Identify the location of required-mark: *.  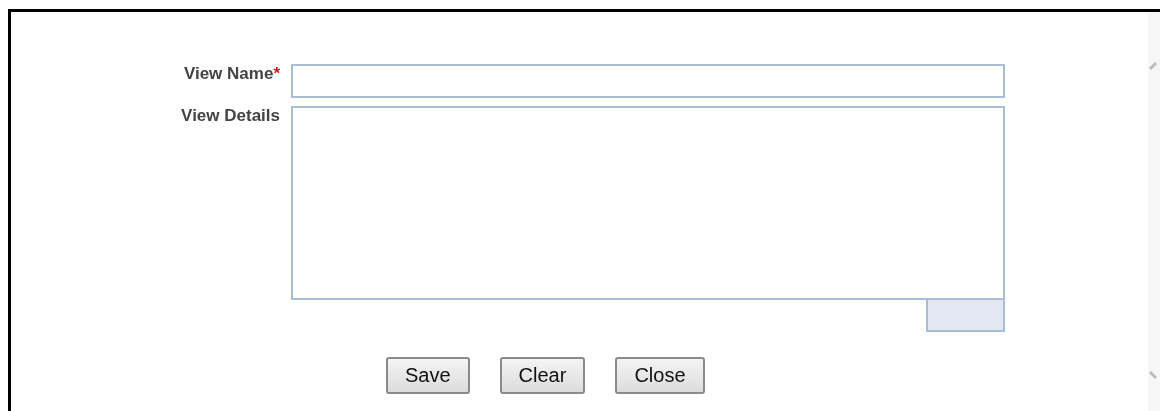
(276, 73).